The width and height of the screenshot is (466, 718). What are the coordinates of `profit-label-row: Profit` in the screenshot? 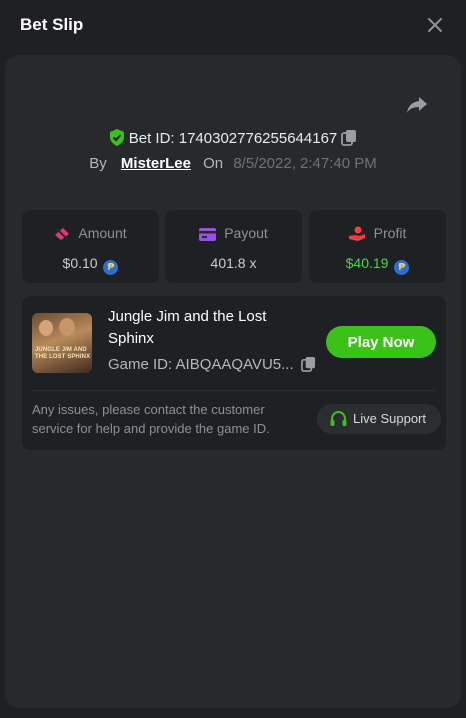 It's located at (377, 233).